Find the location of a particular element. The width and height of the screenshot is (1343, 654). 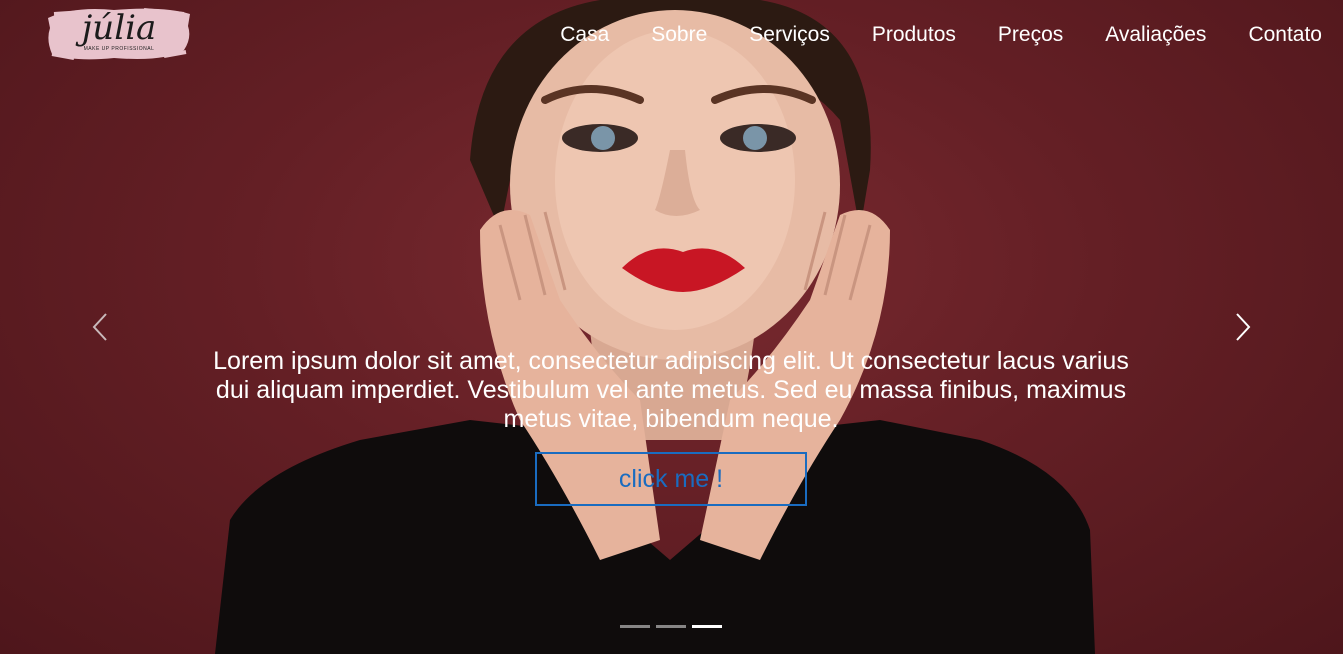

carousel-prev-button is located at coordinates (101, 327).